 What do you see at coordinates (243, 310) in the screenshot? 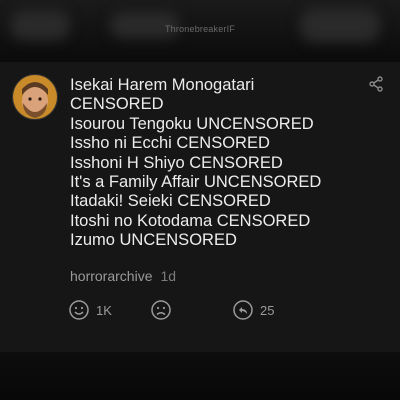
I see `reply-icon` at bounding box center [243, 310].